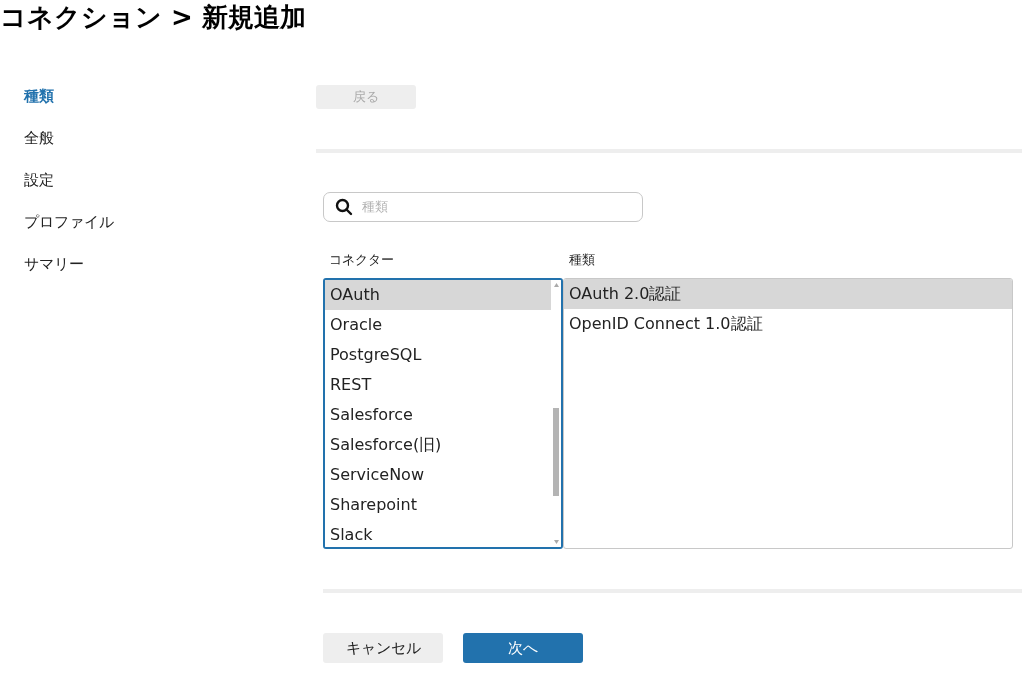  I want to click on scroll-down-icon, so click(556, 541).